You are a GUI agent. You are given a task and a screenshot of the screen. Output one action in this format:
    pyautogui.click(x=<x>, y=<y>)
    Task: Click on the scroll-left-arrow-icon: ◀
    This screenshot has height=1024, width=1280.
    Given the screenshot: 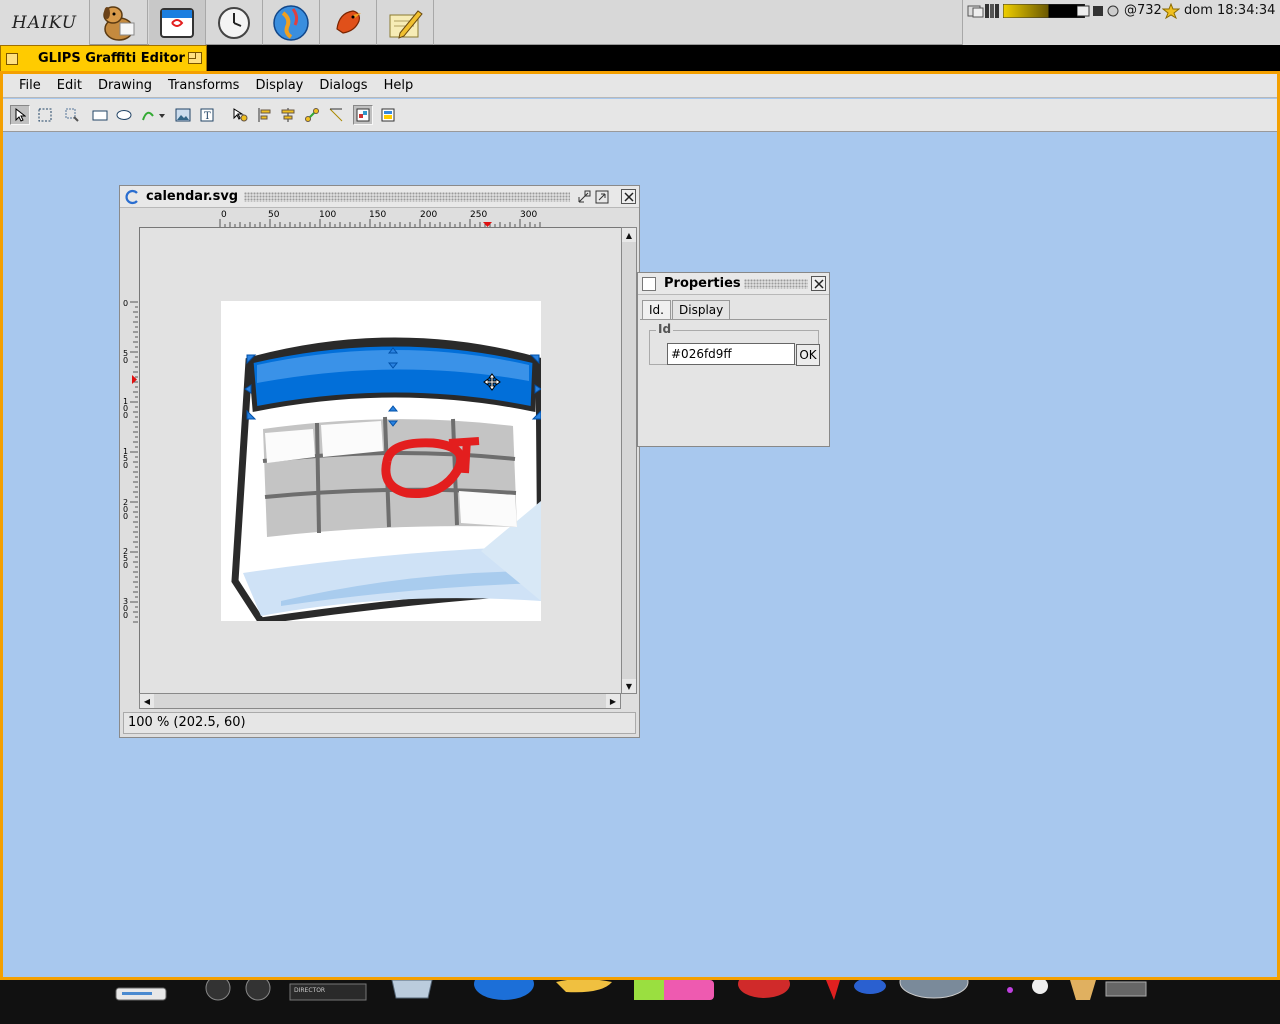 What is the action you would take?
    pyautogui.click(x=147, y=701)
    